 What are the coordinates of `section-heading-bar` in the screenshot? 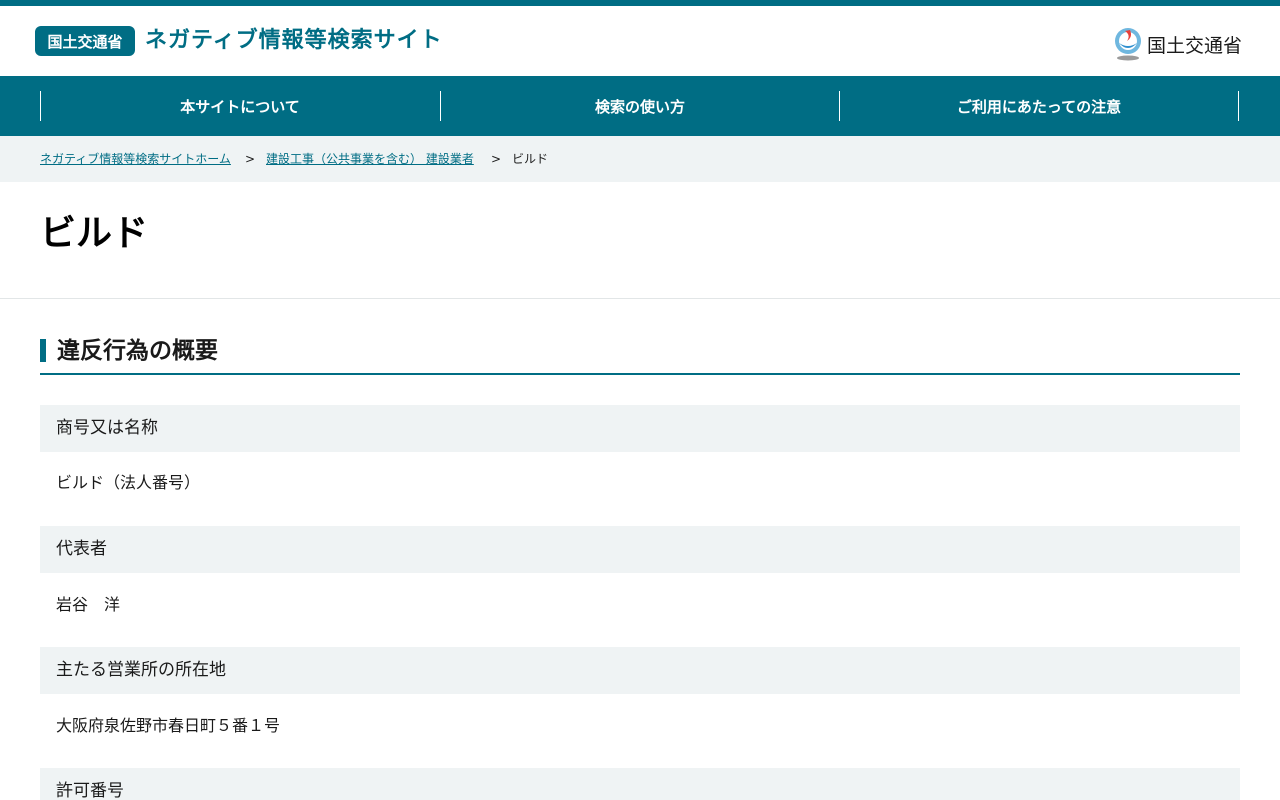 It's located at (43, 350).